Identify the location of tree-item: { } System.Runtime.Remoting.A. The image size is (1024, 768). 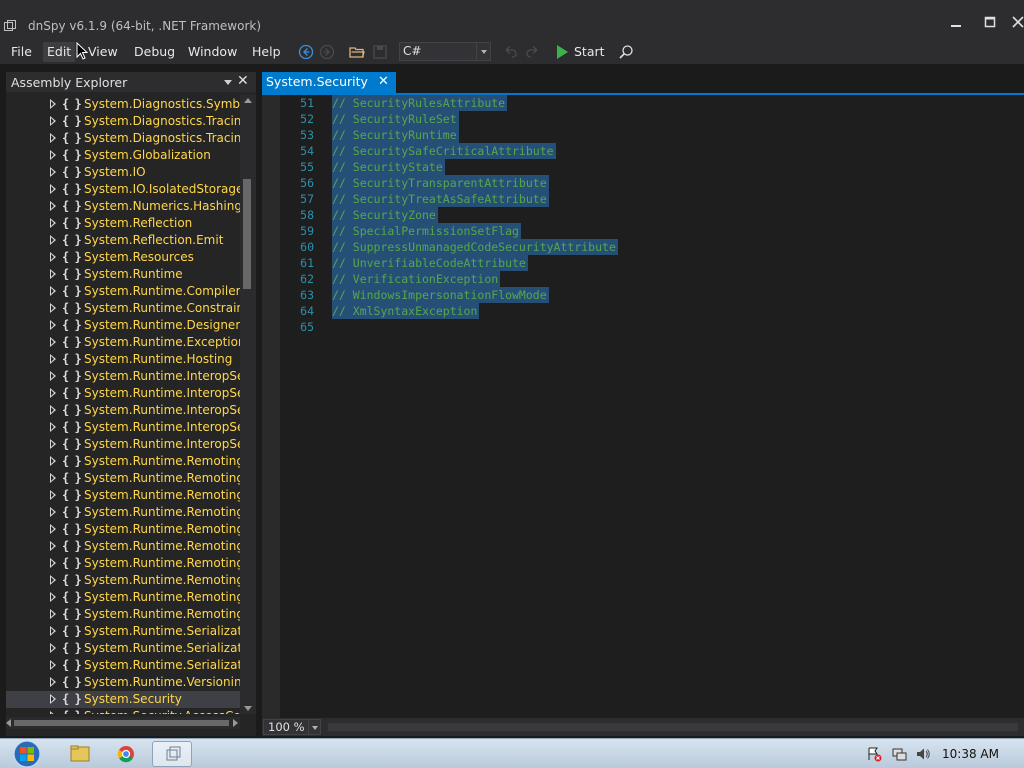
(123, 478).